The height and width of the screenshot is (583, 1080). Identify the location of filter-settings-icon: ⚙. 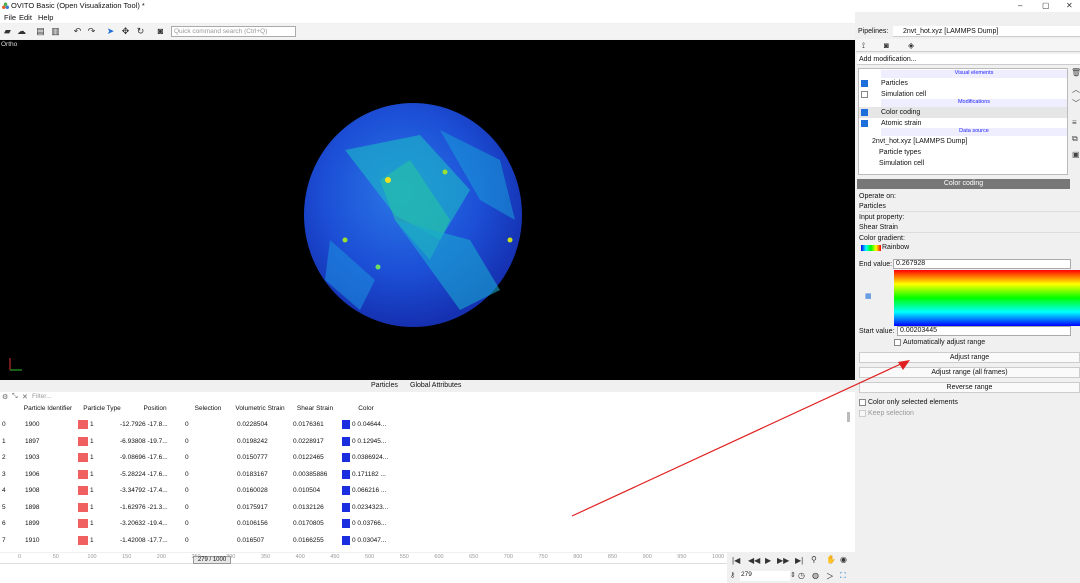
(5, 397).